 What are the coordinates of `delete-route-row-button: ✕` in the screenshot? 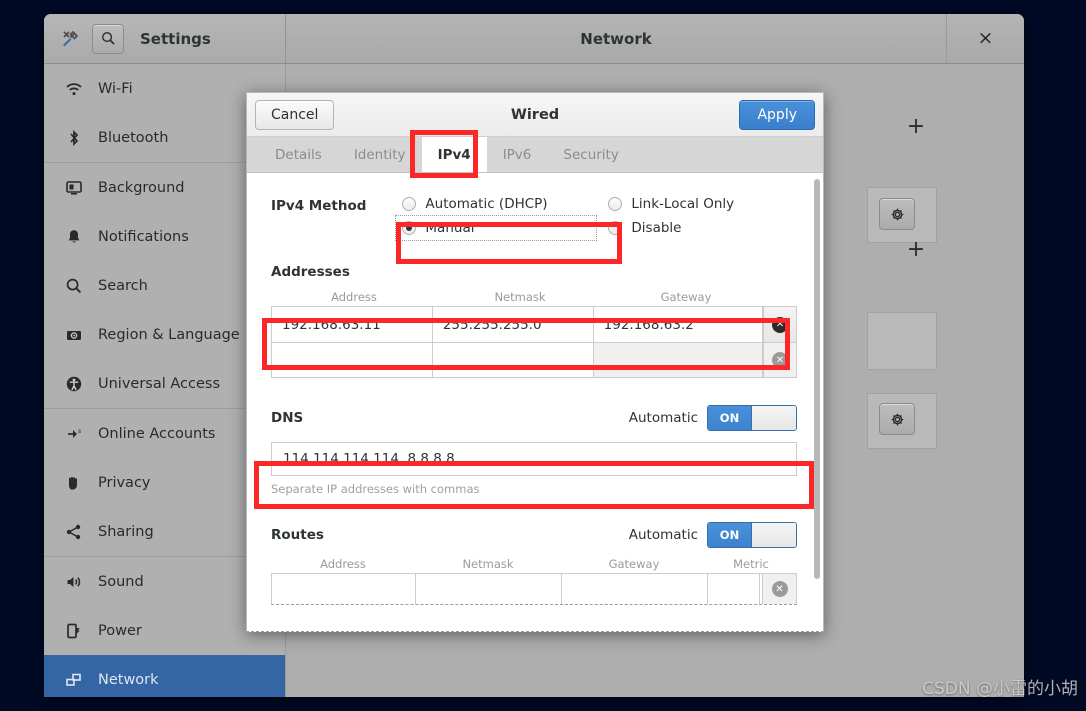 It's located at (779, 589).